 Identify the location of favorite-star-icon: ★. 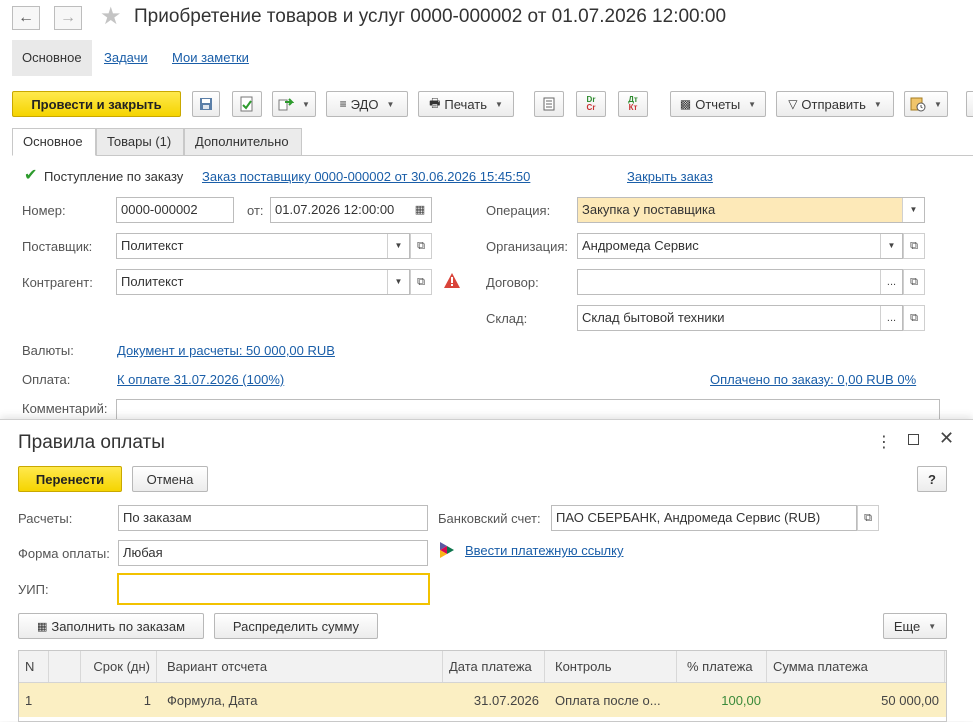
(111, 16).